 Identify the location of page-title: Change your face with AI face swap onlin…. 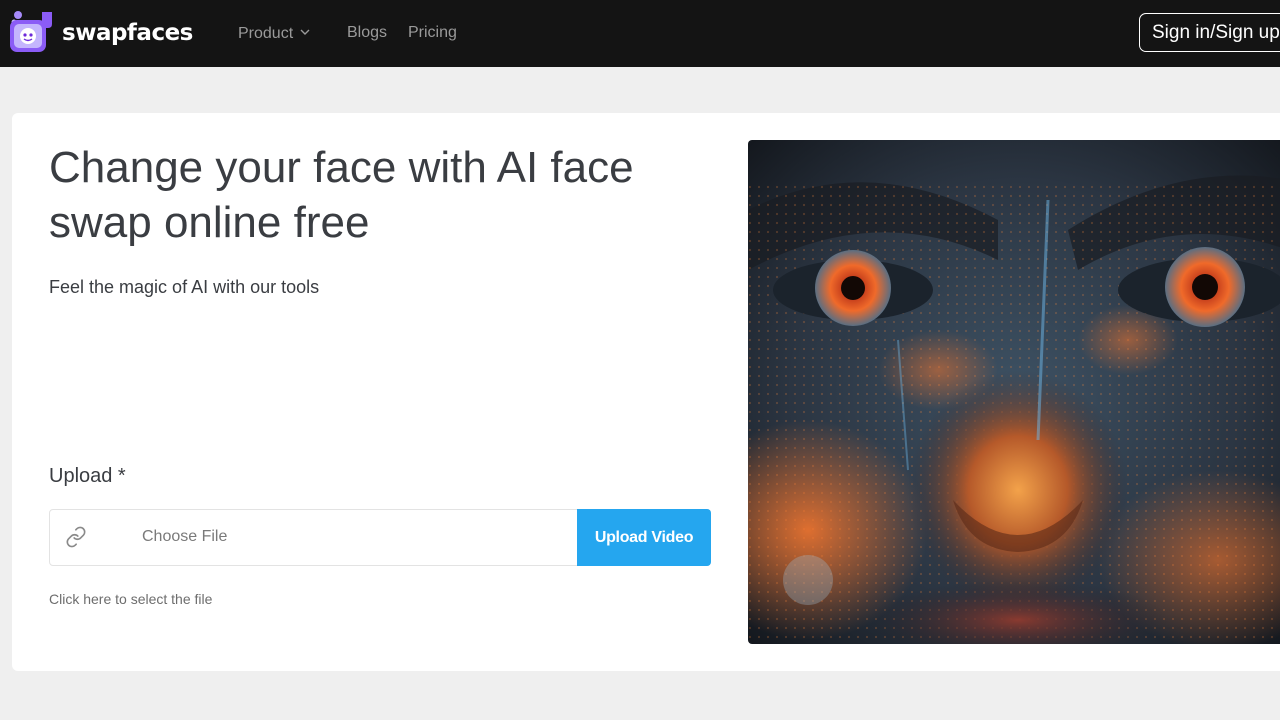
(341, 195).